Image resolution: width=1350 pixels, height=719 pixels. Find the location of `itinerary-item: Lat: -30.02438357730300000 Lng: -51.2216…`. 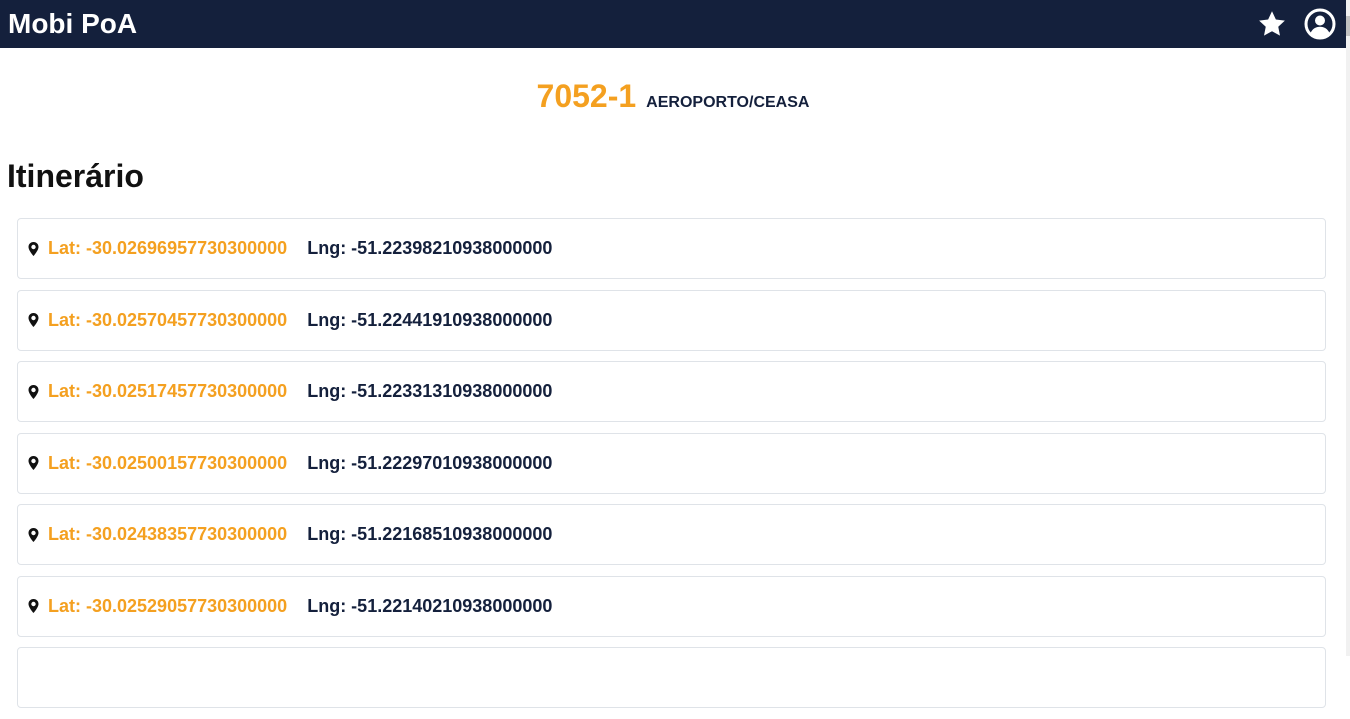

itinerary-item: Lat: -30.02438357730300000 Lng: -51.2216… is located at coordinates (671, 534).